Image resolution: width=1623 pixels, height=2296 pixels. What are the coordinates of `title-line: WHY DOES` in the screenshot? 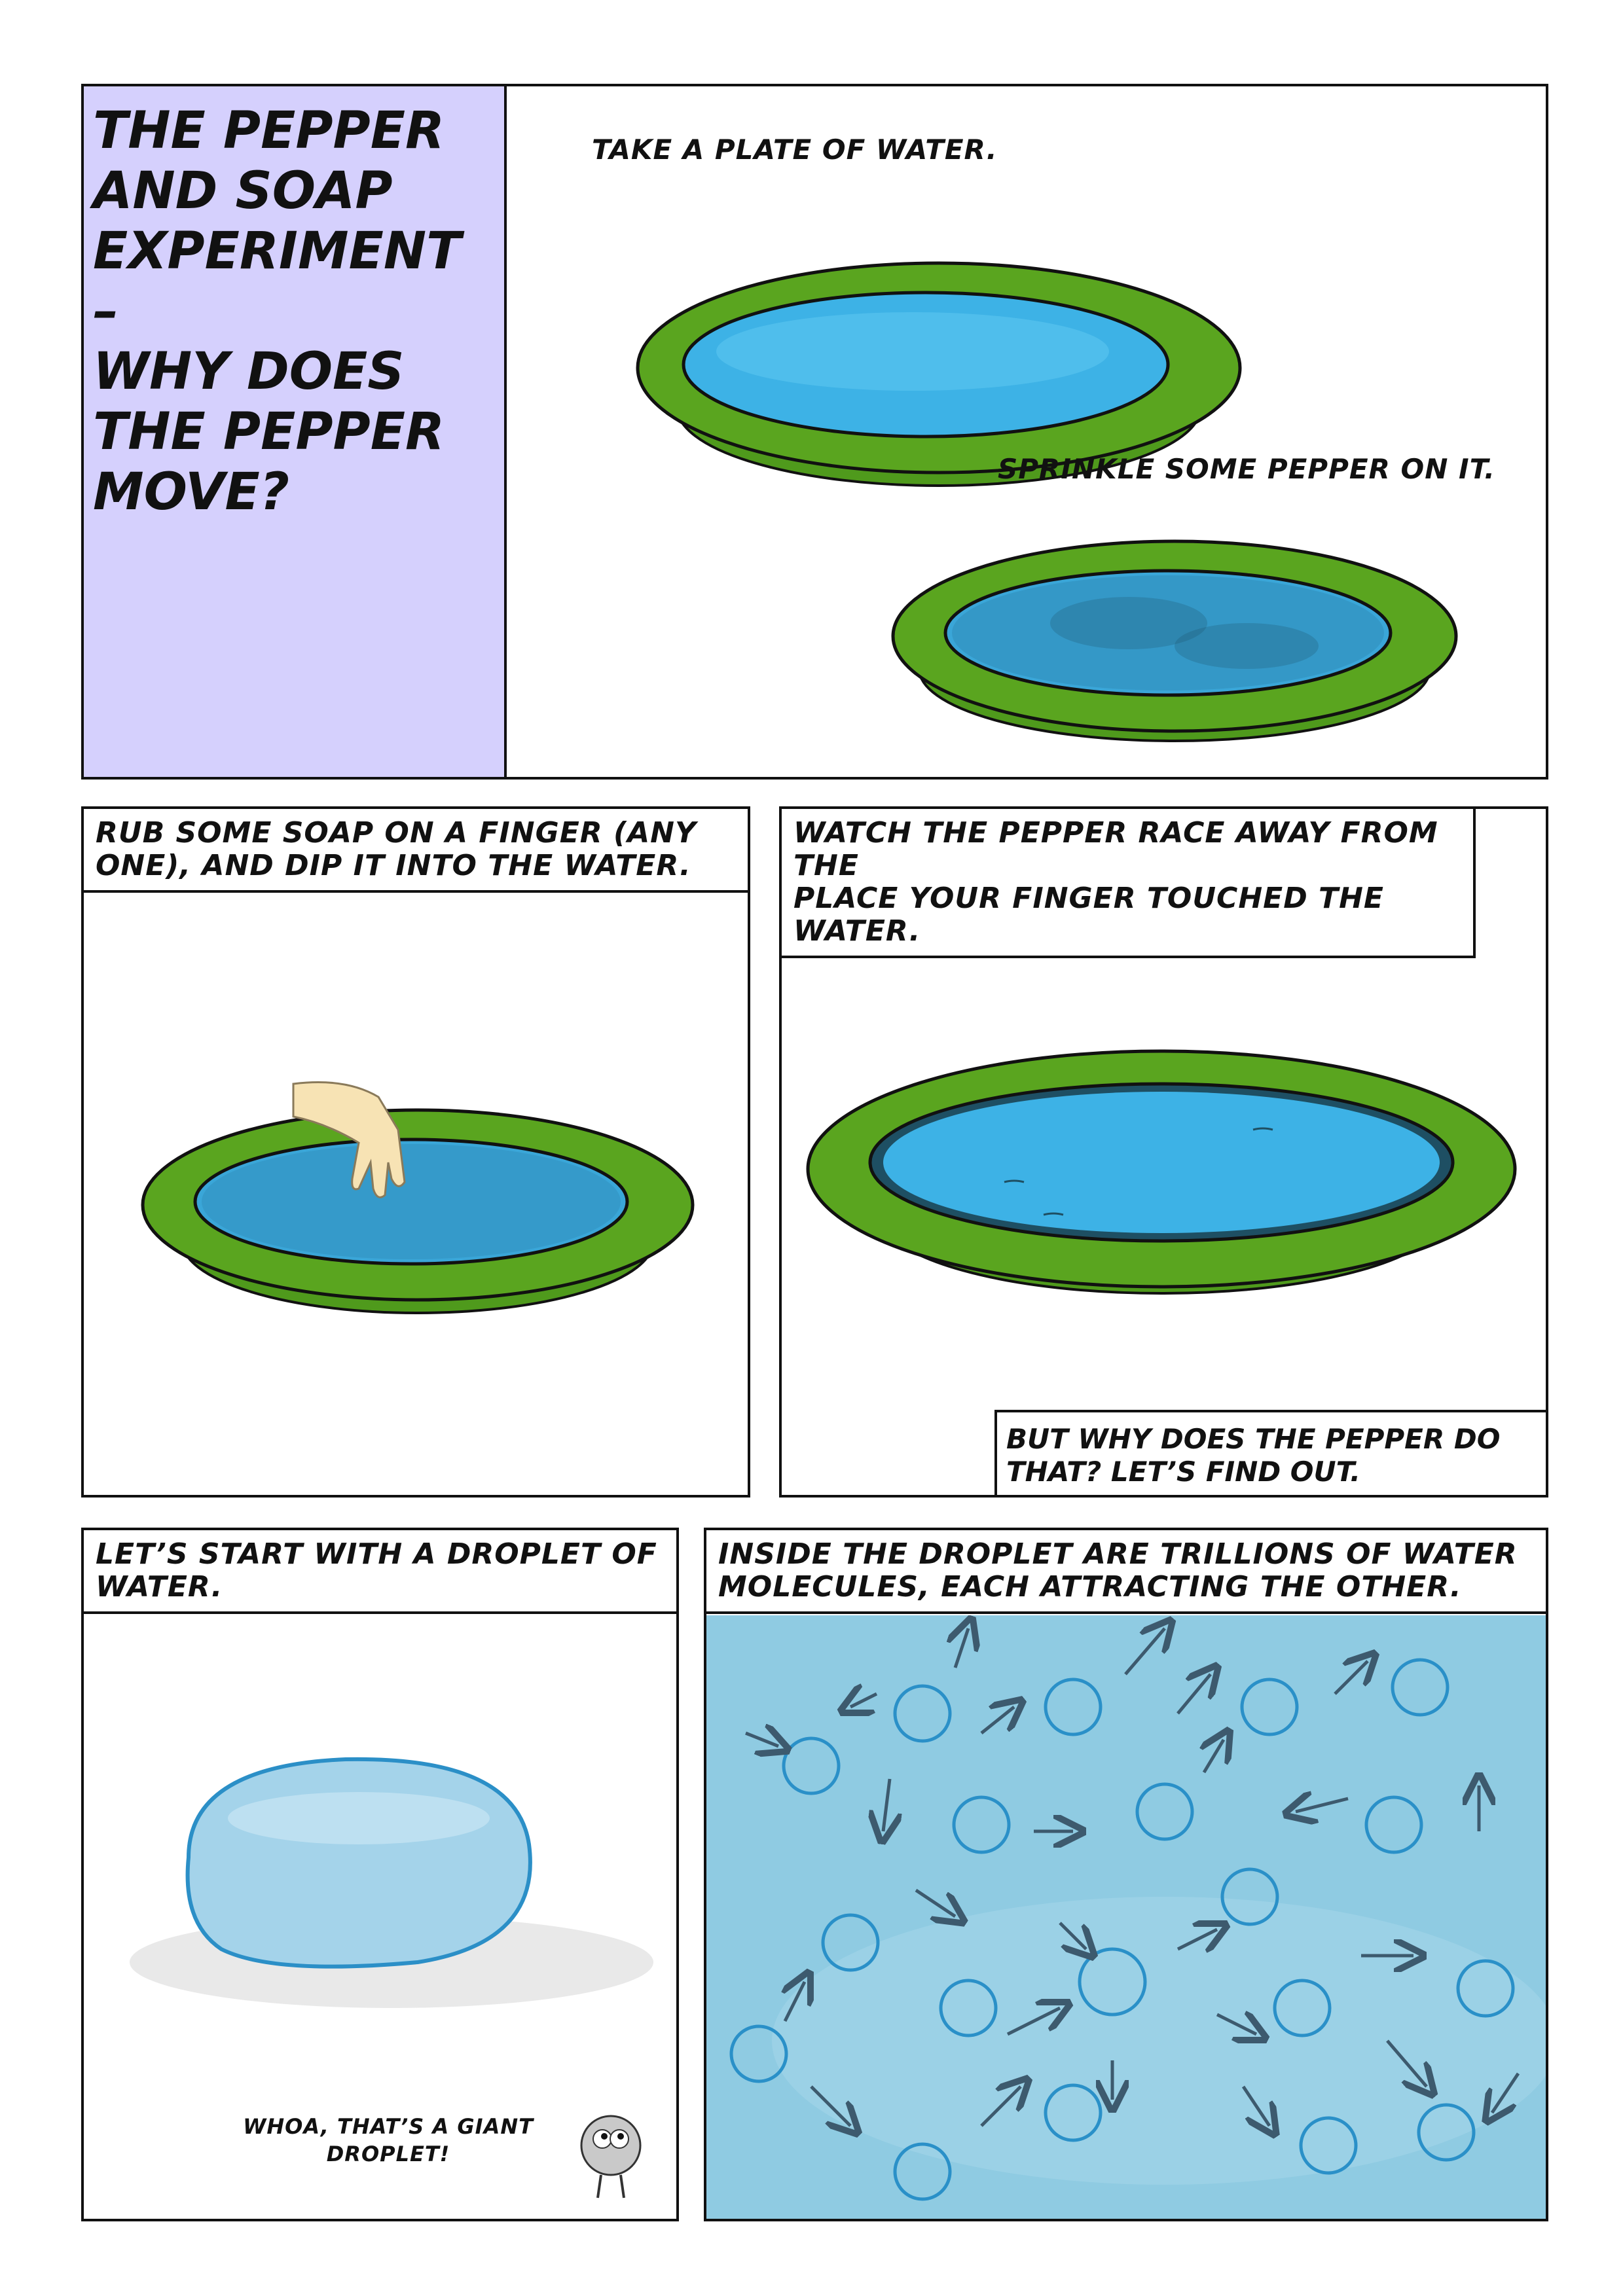 It's located at (249, 371).